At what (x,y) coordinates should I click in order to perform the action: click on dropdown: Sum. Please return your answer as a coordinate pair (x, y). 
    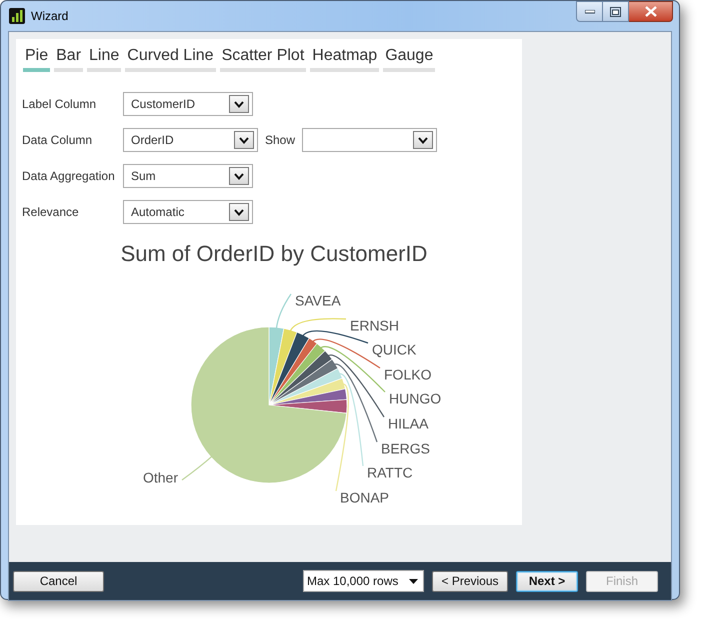
    Looking at the image, I should click on (188, 176).